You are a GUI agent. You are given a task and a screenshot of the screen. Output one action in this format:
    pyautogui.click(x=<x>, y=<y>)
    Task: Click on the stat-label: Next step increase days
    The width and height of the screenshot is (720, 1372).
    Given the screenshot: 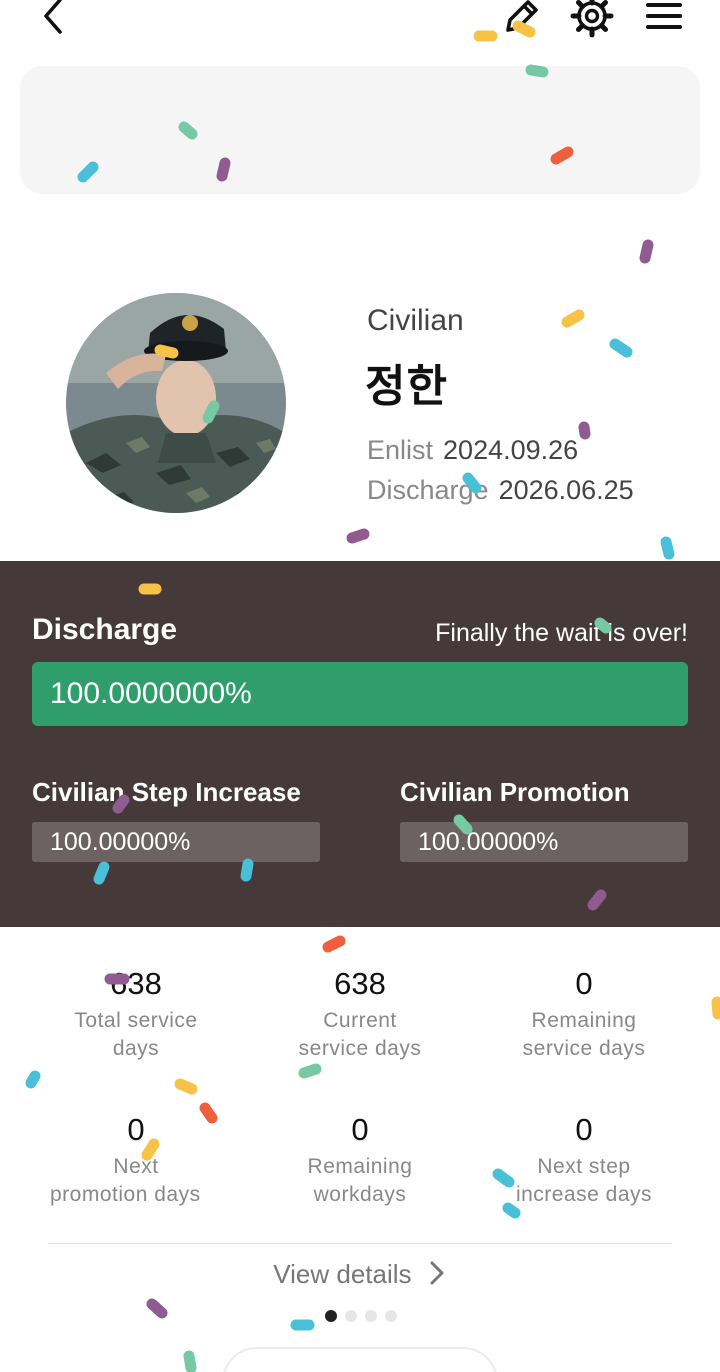 What is the action you would take?
    pyautogui.click(x=584, y=1180)
    